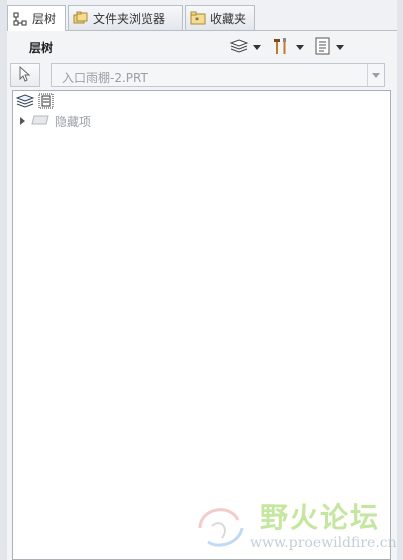 The image size is (403, 560). I want to click on layers-button, so click(245, 47).